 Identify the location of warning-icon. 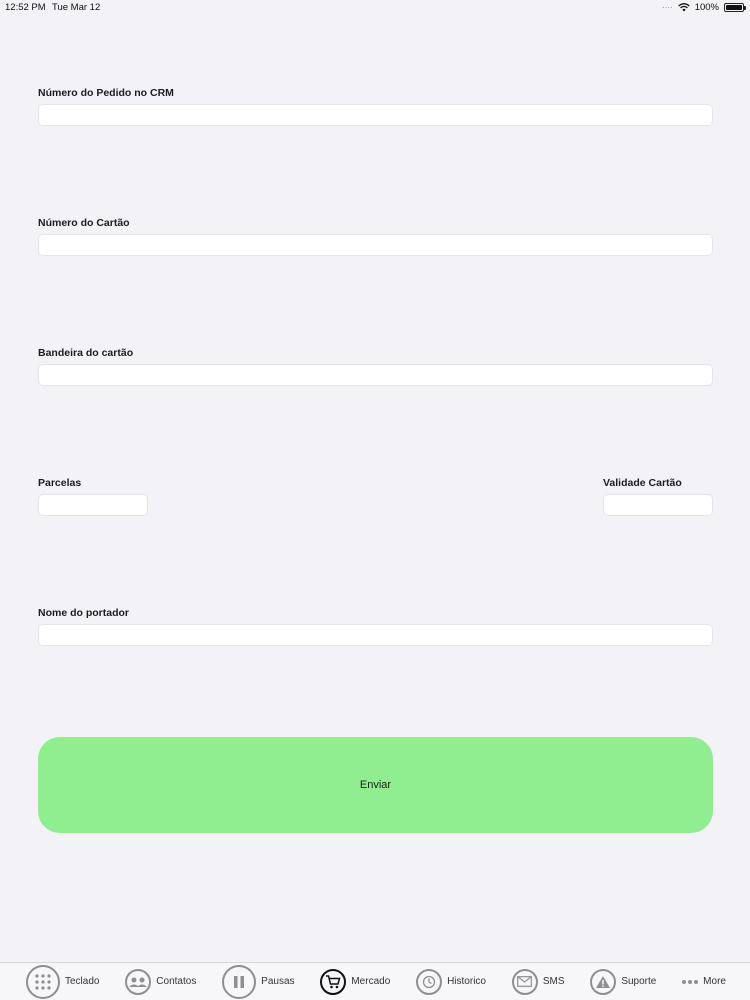
(603, 981).